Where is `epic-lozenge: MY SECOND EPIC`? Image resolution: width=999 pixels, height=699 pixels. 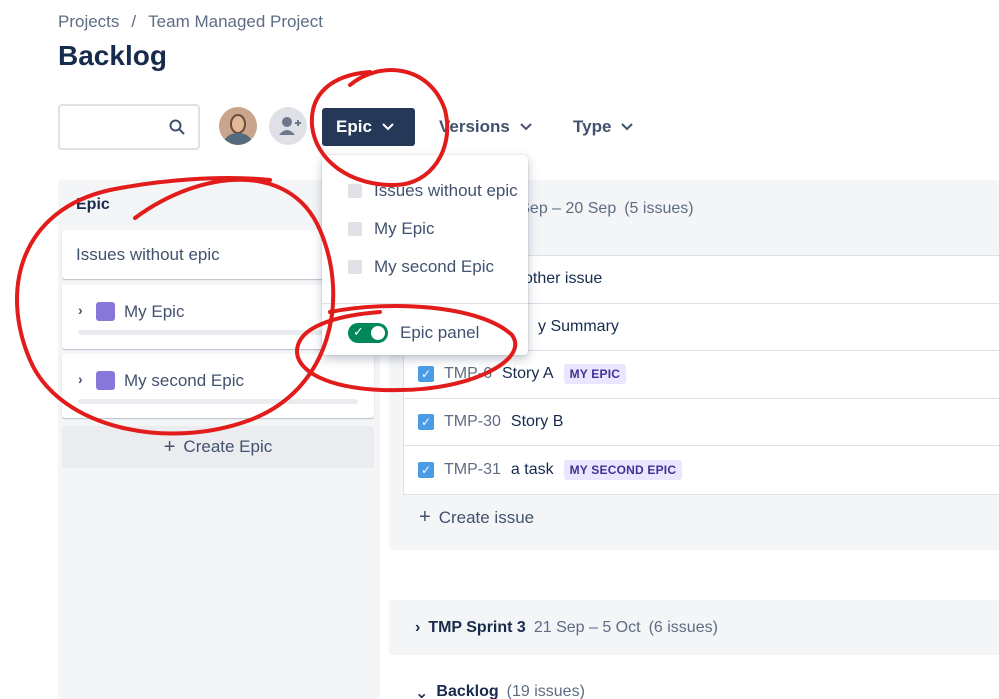 epic-lozenge: MY SECOND EPIC is located at coordinates (623, 469).